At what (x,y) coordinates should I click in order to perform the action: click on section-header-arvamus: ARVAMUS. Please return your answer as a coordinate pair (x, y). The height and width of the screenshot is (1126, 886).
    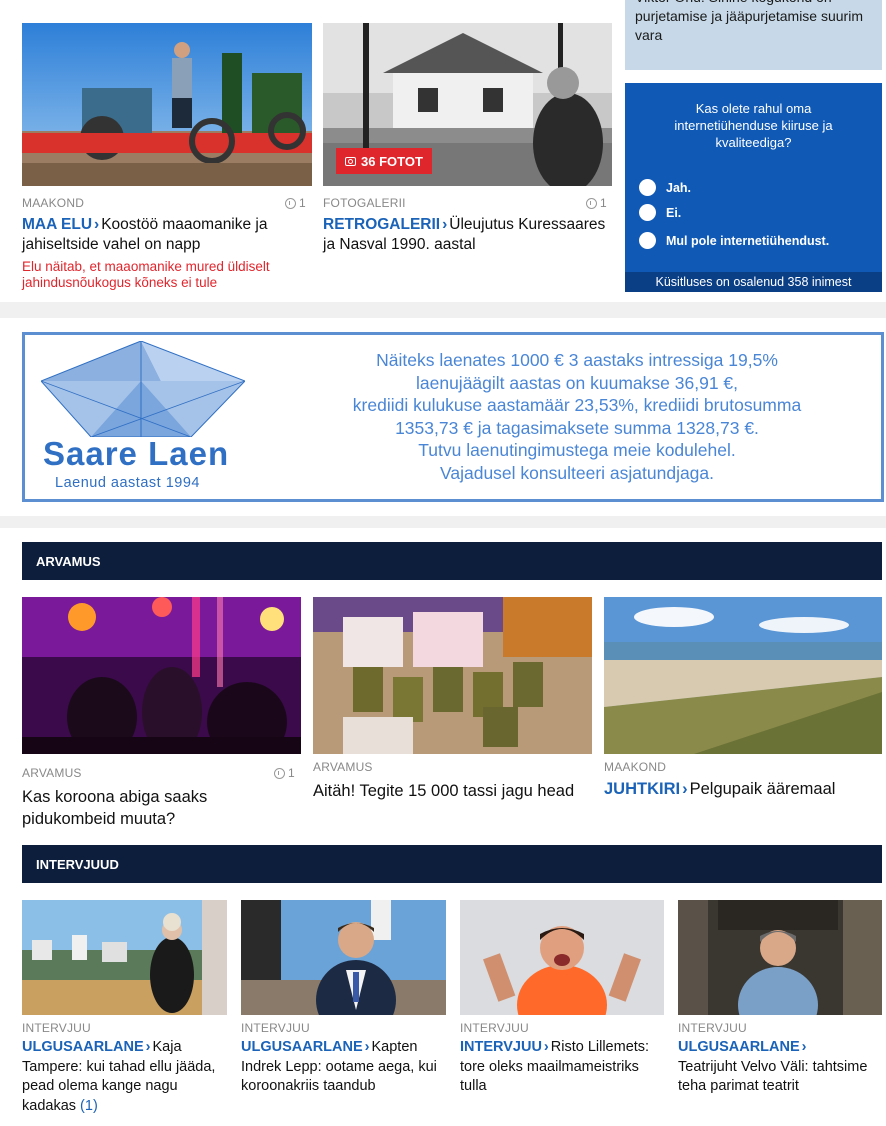
    Looking at the image, I should click on (452, 561).